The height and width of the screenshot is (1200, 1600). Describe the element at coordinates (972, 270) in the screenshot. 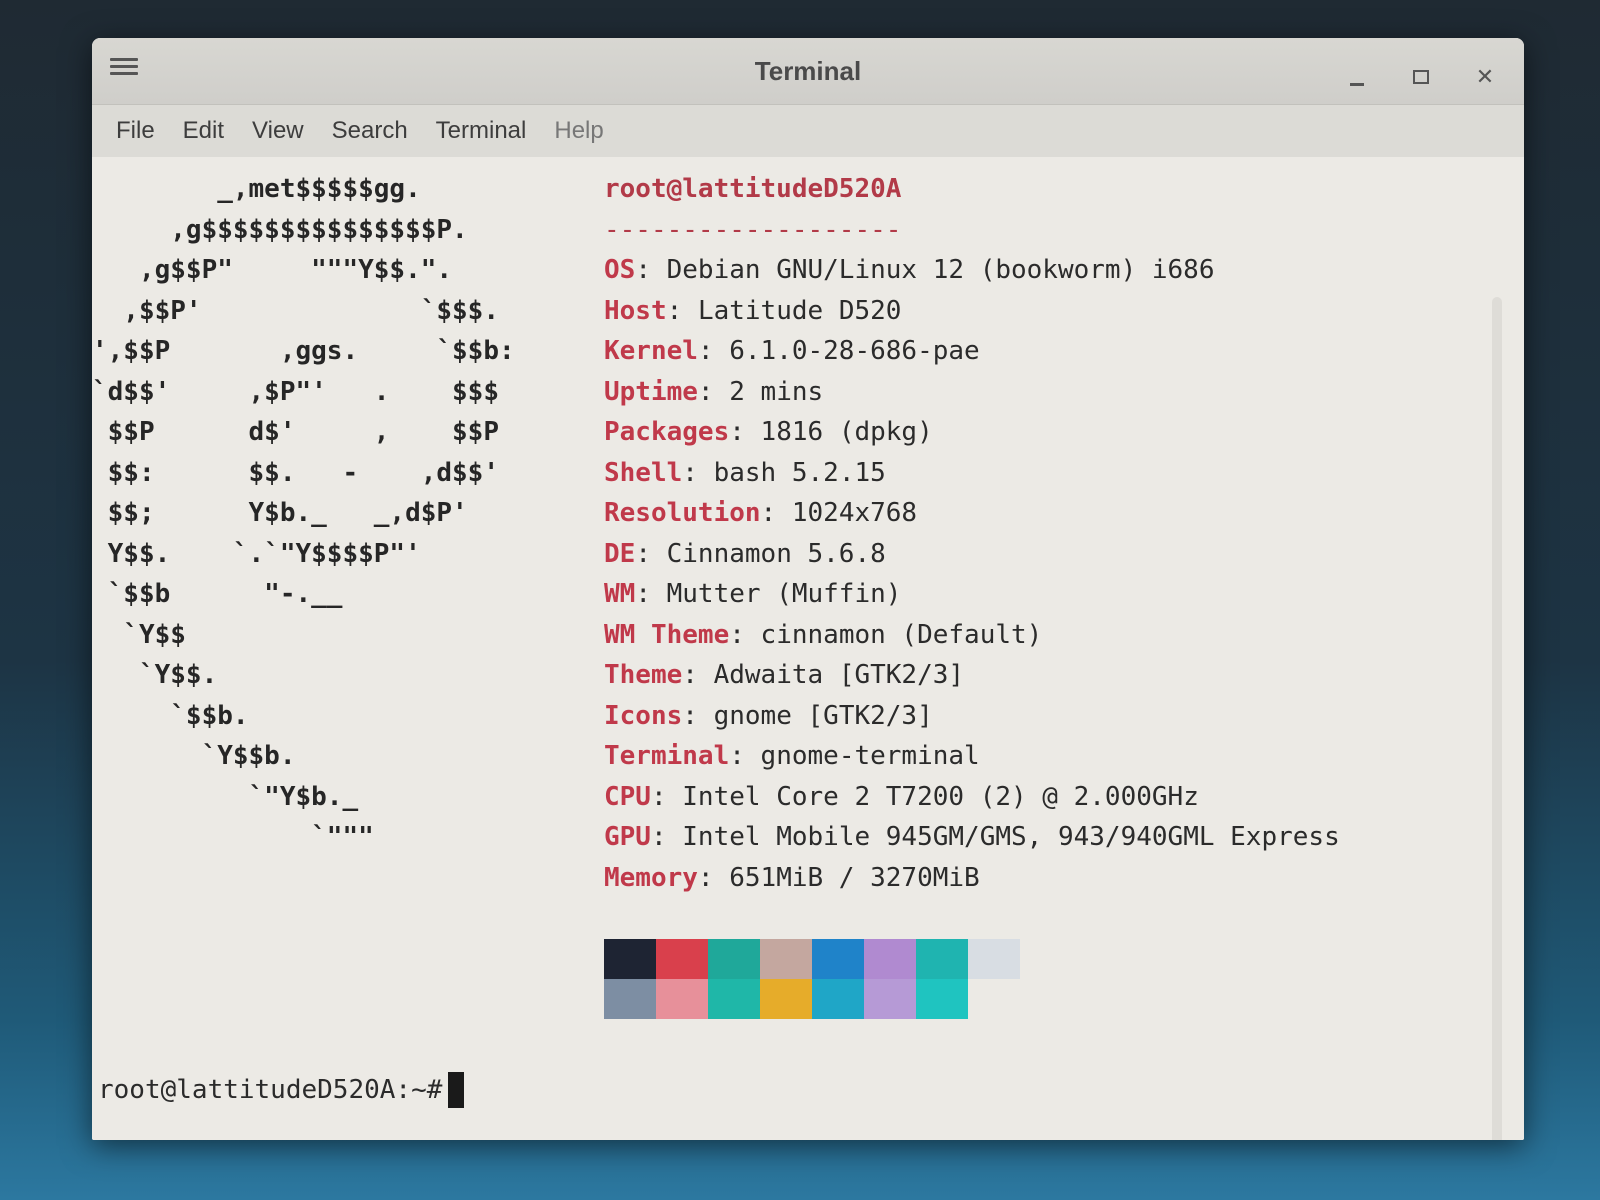

I see `info-line: OS: Debian GNU/Linux 12 (bookworm) i686` at that location.